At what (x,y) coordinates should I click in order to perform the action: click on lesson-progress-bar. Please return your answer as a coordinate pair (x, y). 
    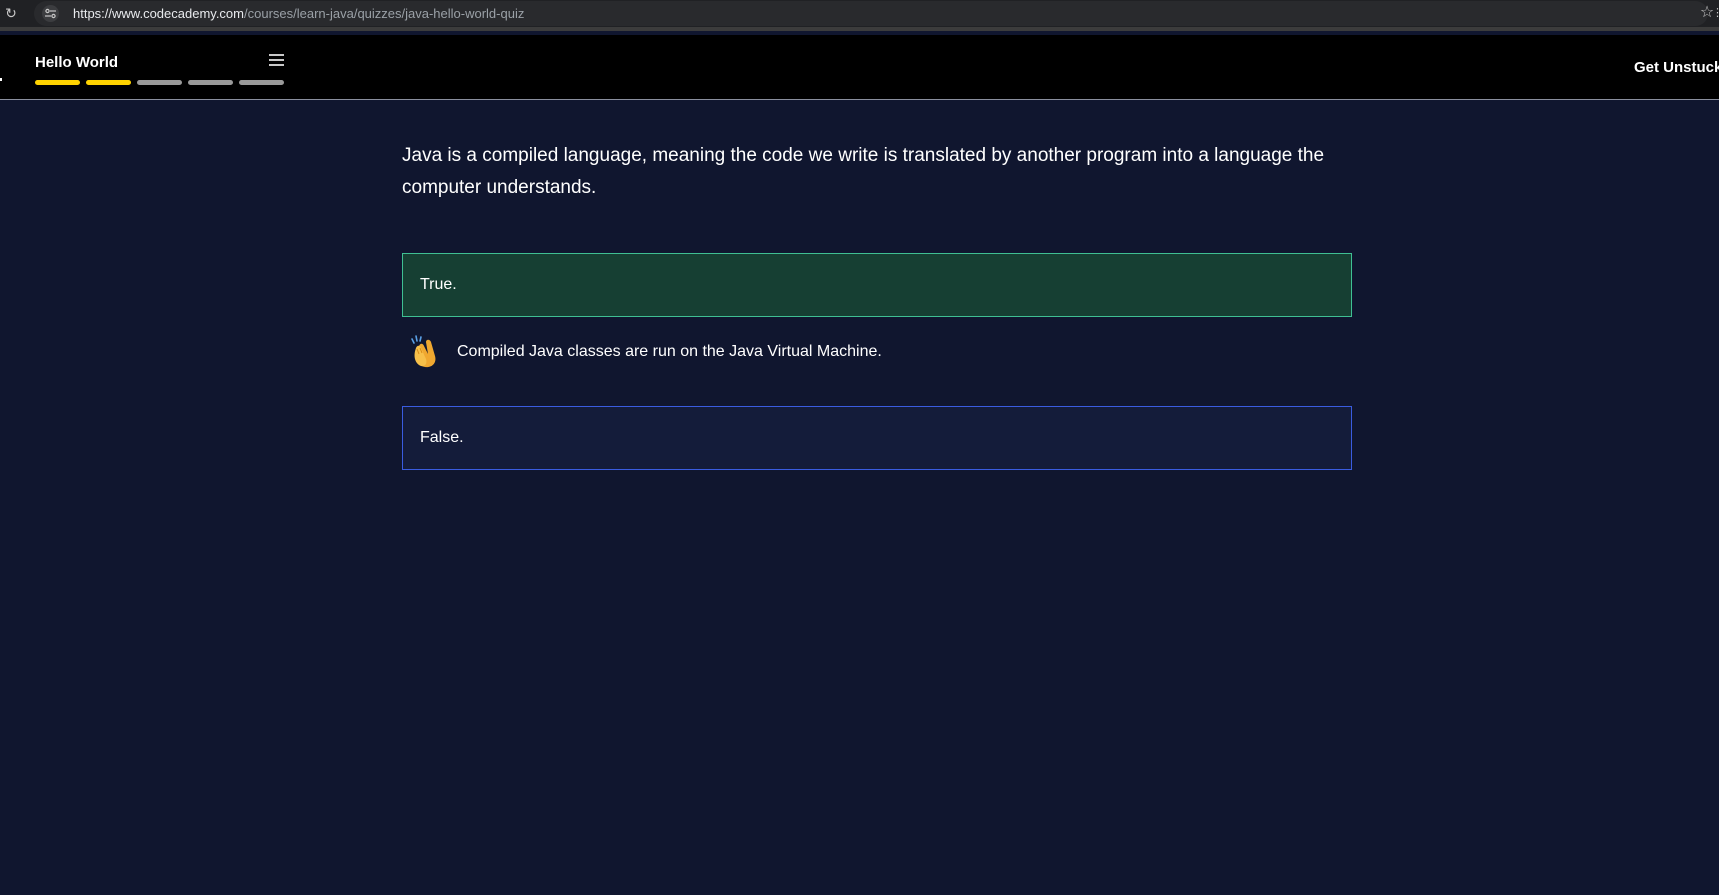
    Looking at the image, I should click on (160, 82).